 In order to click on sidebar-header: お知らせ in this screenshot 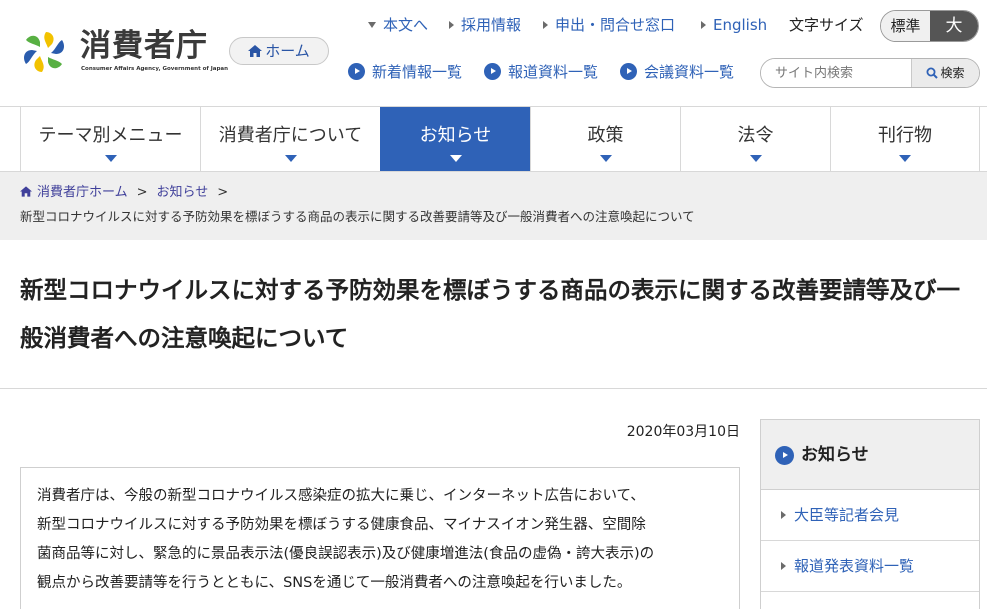, I will do `click(870, 455)`.